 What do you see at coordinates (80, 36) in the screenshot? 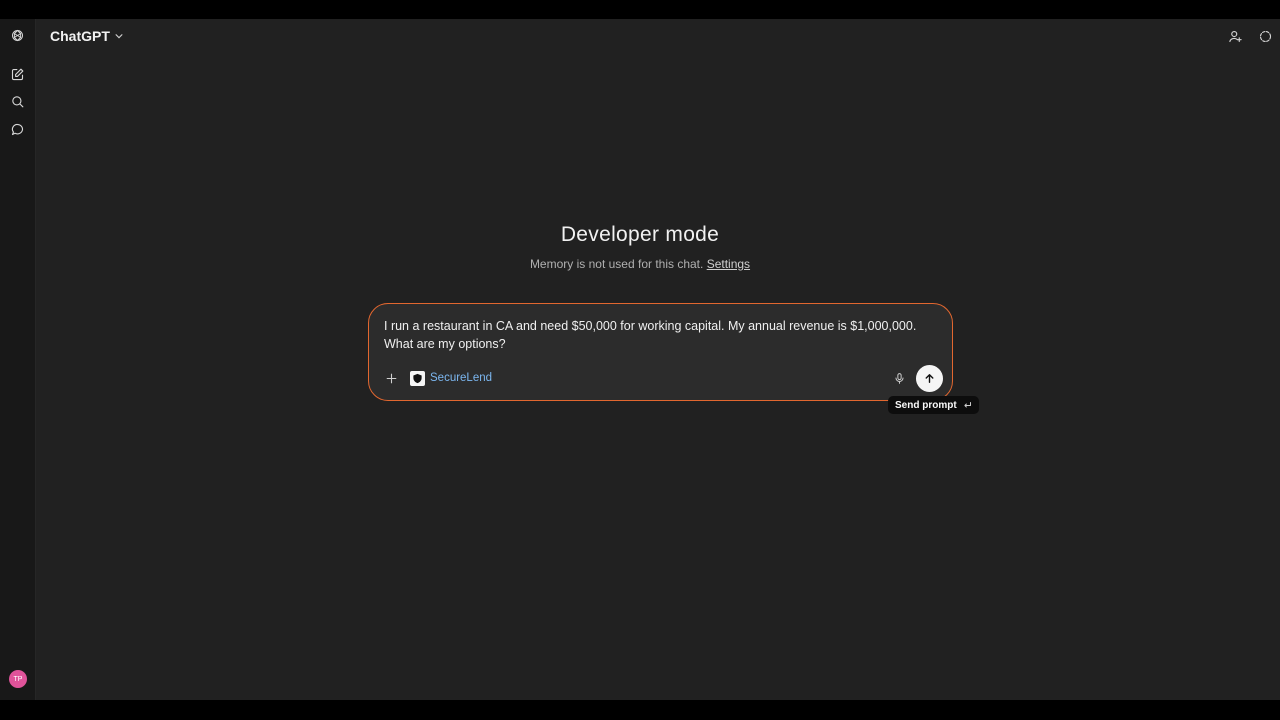
I see `model-name: ChatGPT` at bounding box center [80, 36].